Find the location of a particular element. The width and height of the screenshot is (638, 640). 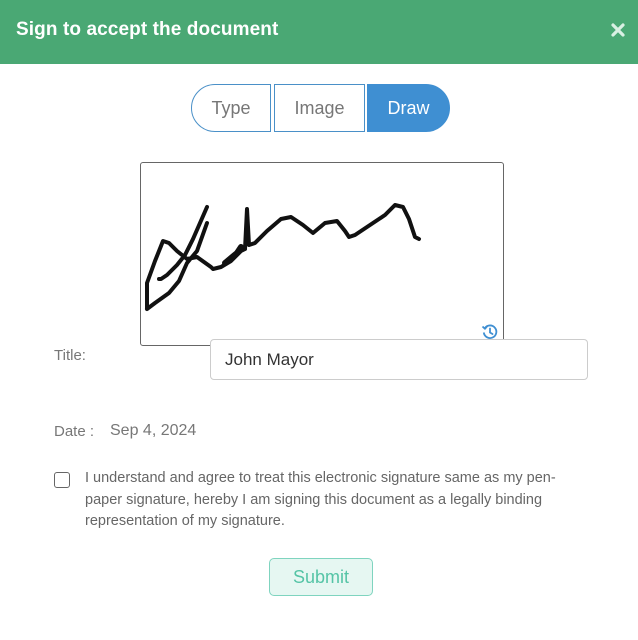

close-icon is located at coordinates (618, 30).